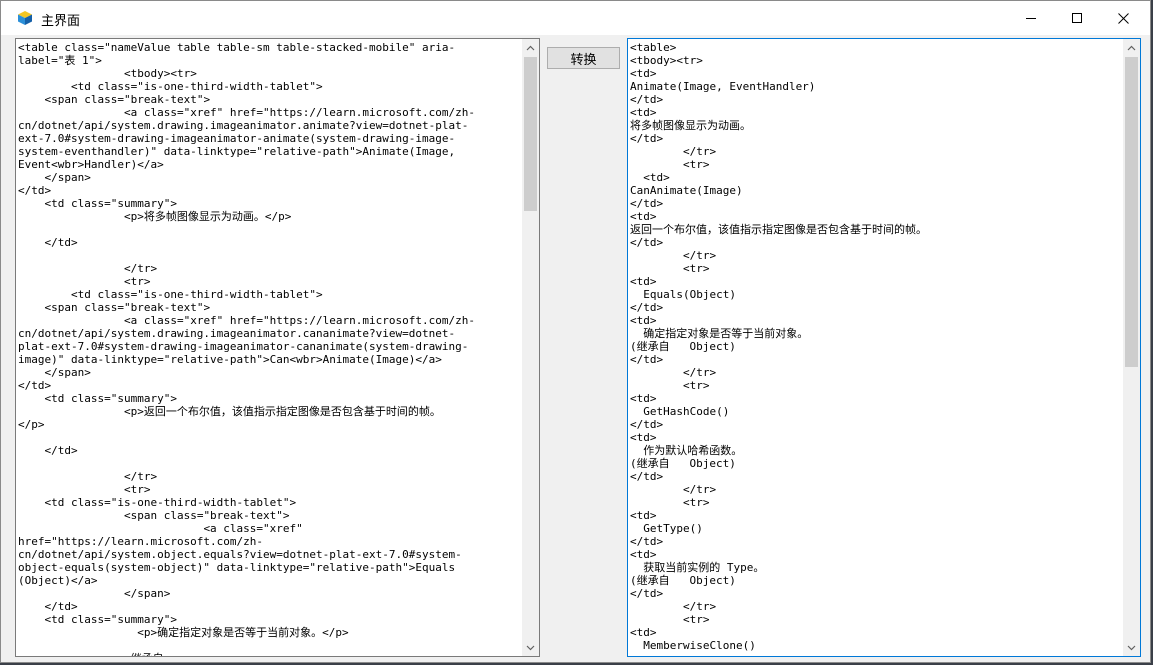 Image resolution: width=1153 pixels, height=665 pixels. What do you see at coordinates (61, 21) in the screenshot?
I see `window-title: 主界面` at bounding box center [61, 21].